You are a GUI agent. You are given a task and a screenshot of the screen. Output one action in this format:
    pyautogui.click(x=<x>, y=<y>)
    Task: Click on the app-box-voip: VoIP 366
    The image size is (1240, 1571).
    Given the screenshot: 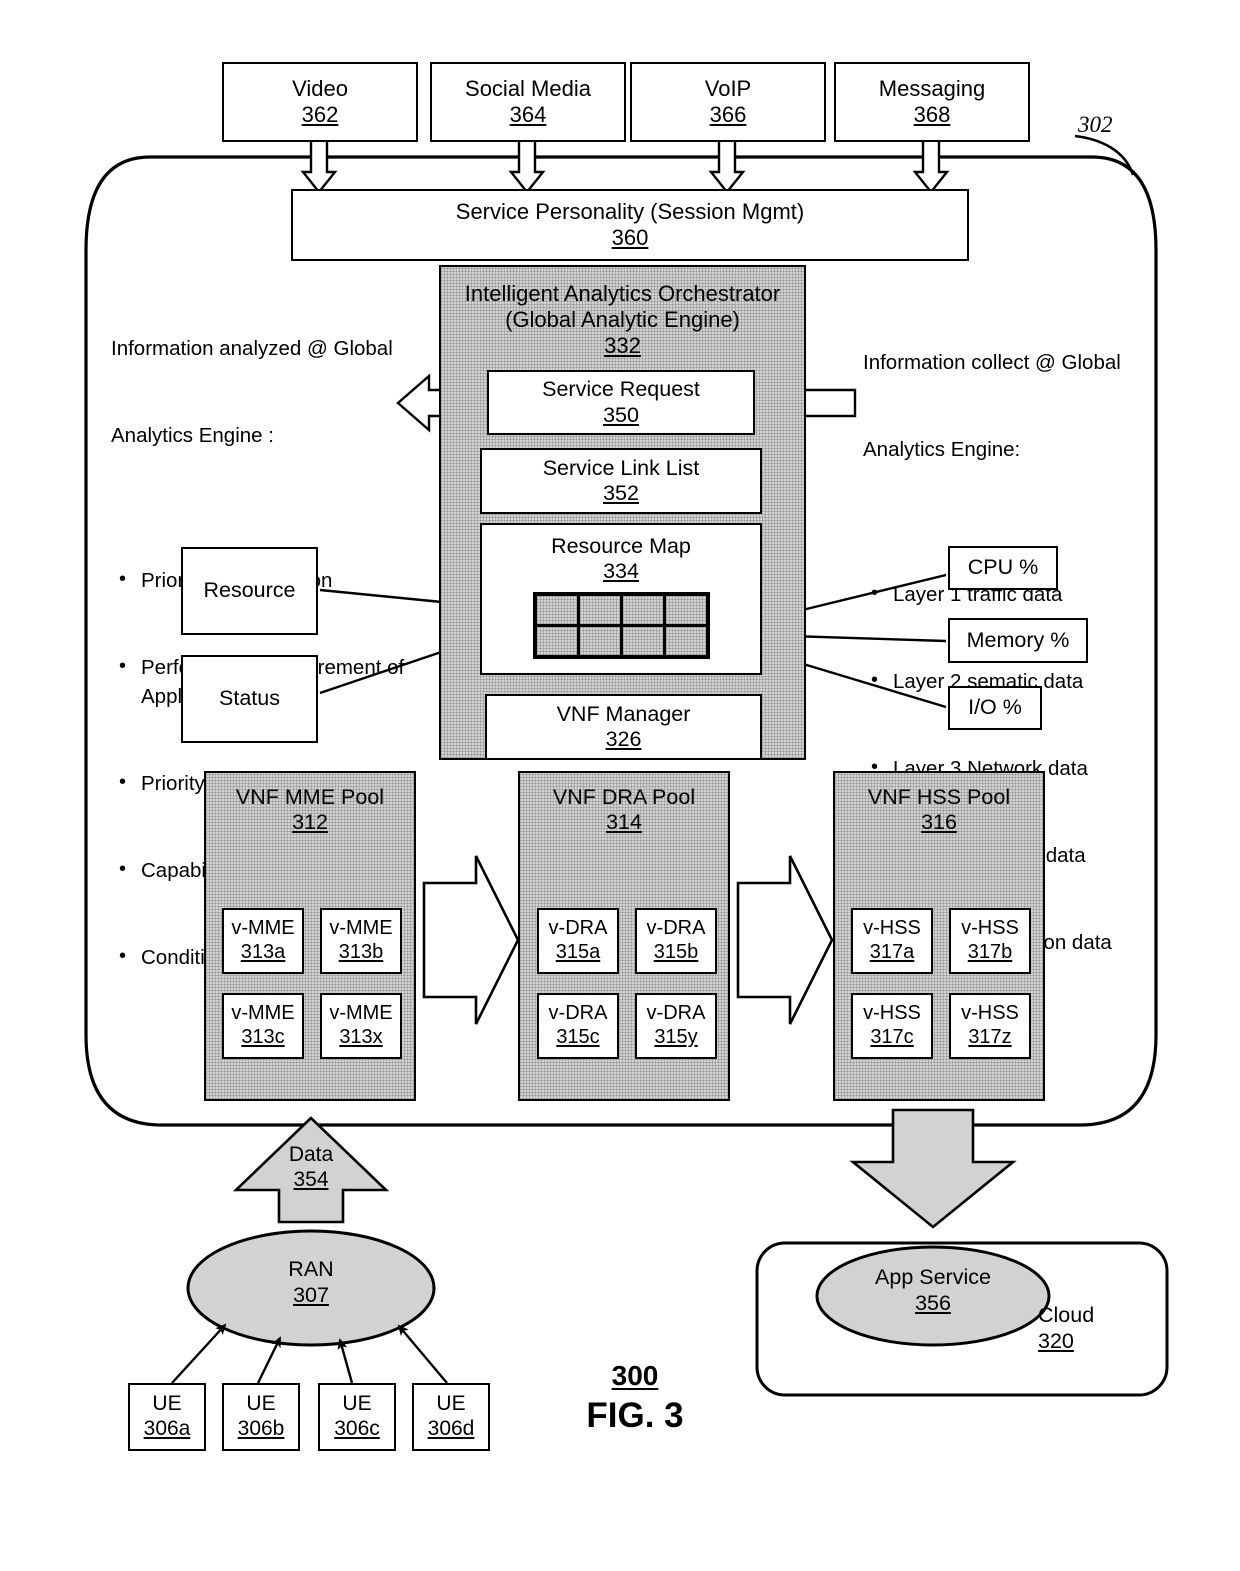 What is the action you would take?
    pyautogui.click(x=728, y=102)
    